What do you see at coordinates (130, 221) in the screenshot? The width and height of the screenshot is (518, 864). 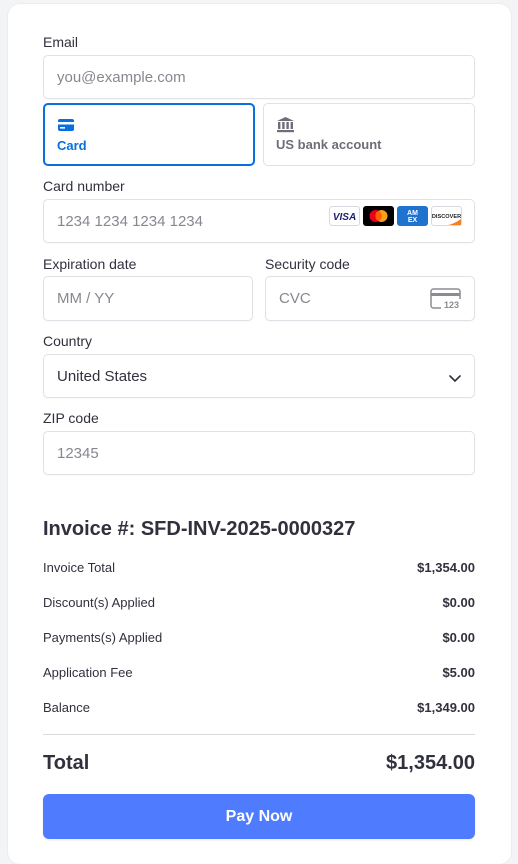 I see `card-number-placeholder: 1234 1234 1234 1234` at bounding box center [130, 221].